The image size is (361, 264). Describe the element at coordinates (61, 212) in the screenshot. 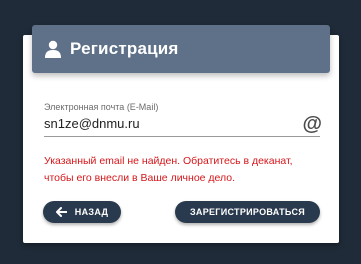

I see `arrow-left-icon` at that location.